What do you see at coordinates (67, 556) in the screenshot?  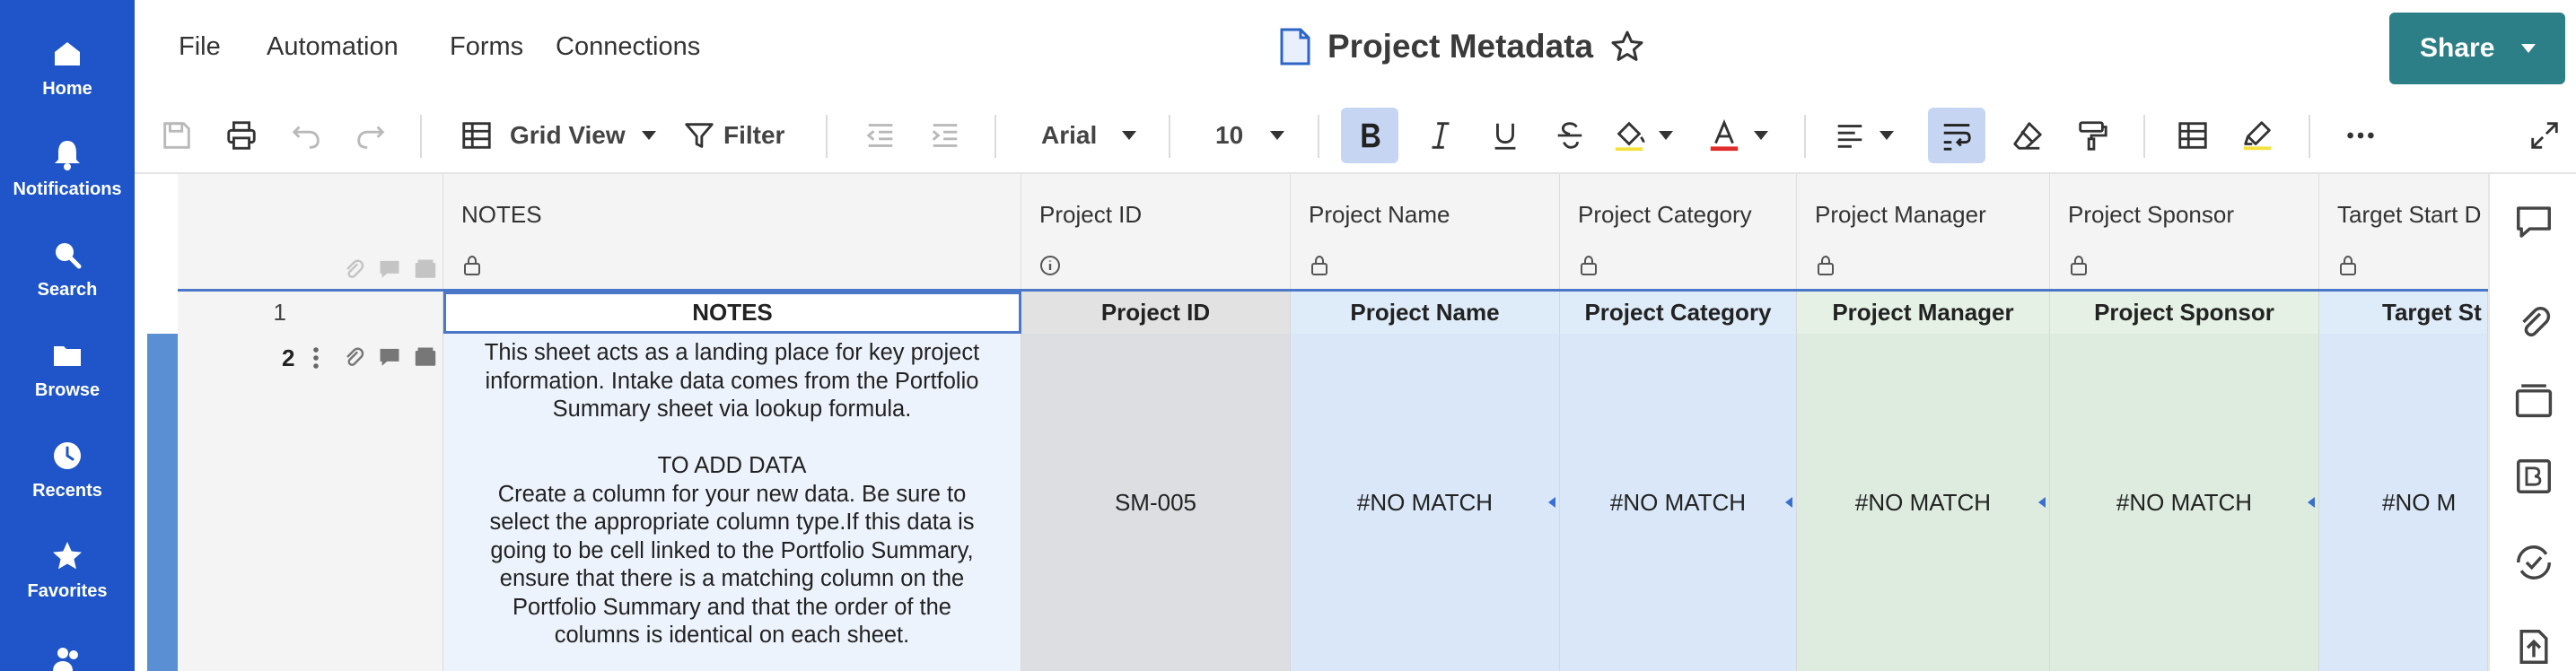 I see `star-icon` at bounding box center [67, 556].